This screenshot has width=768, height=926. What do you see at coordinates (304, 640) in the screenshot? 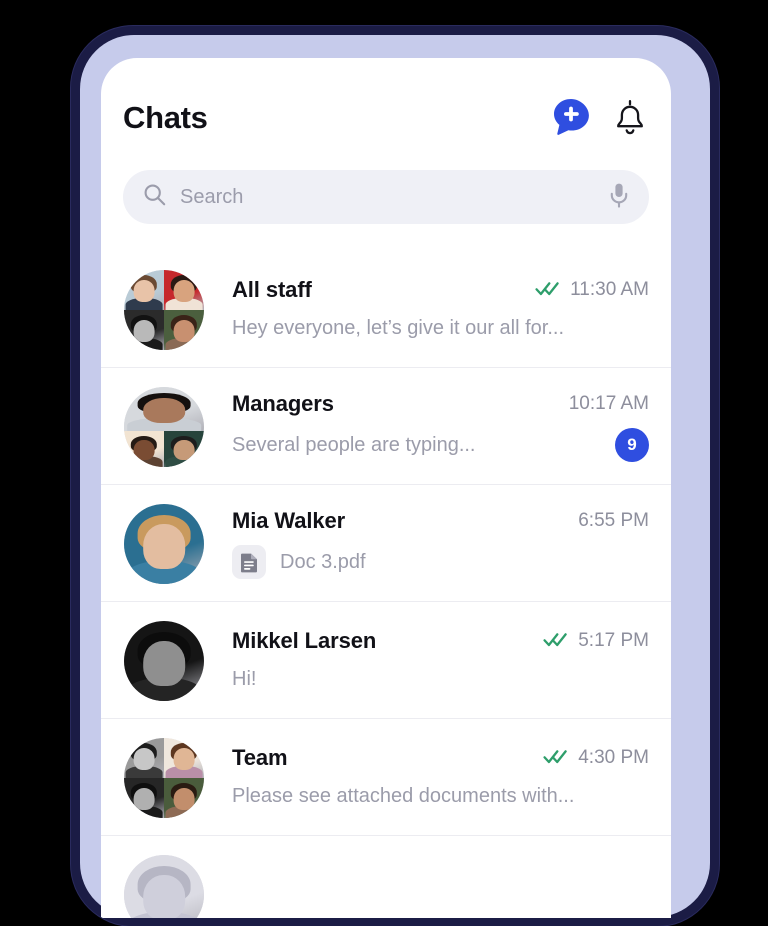
I see `chat-name: Mikkel Larsen` at bounding box center [304, 640].